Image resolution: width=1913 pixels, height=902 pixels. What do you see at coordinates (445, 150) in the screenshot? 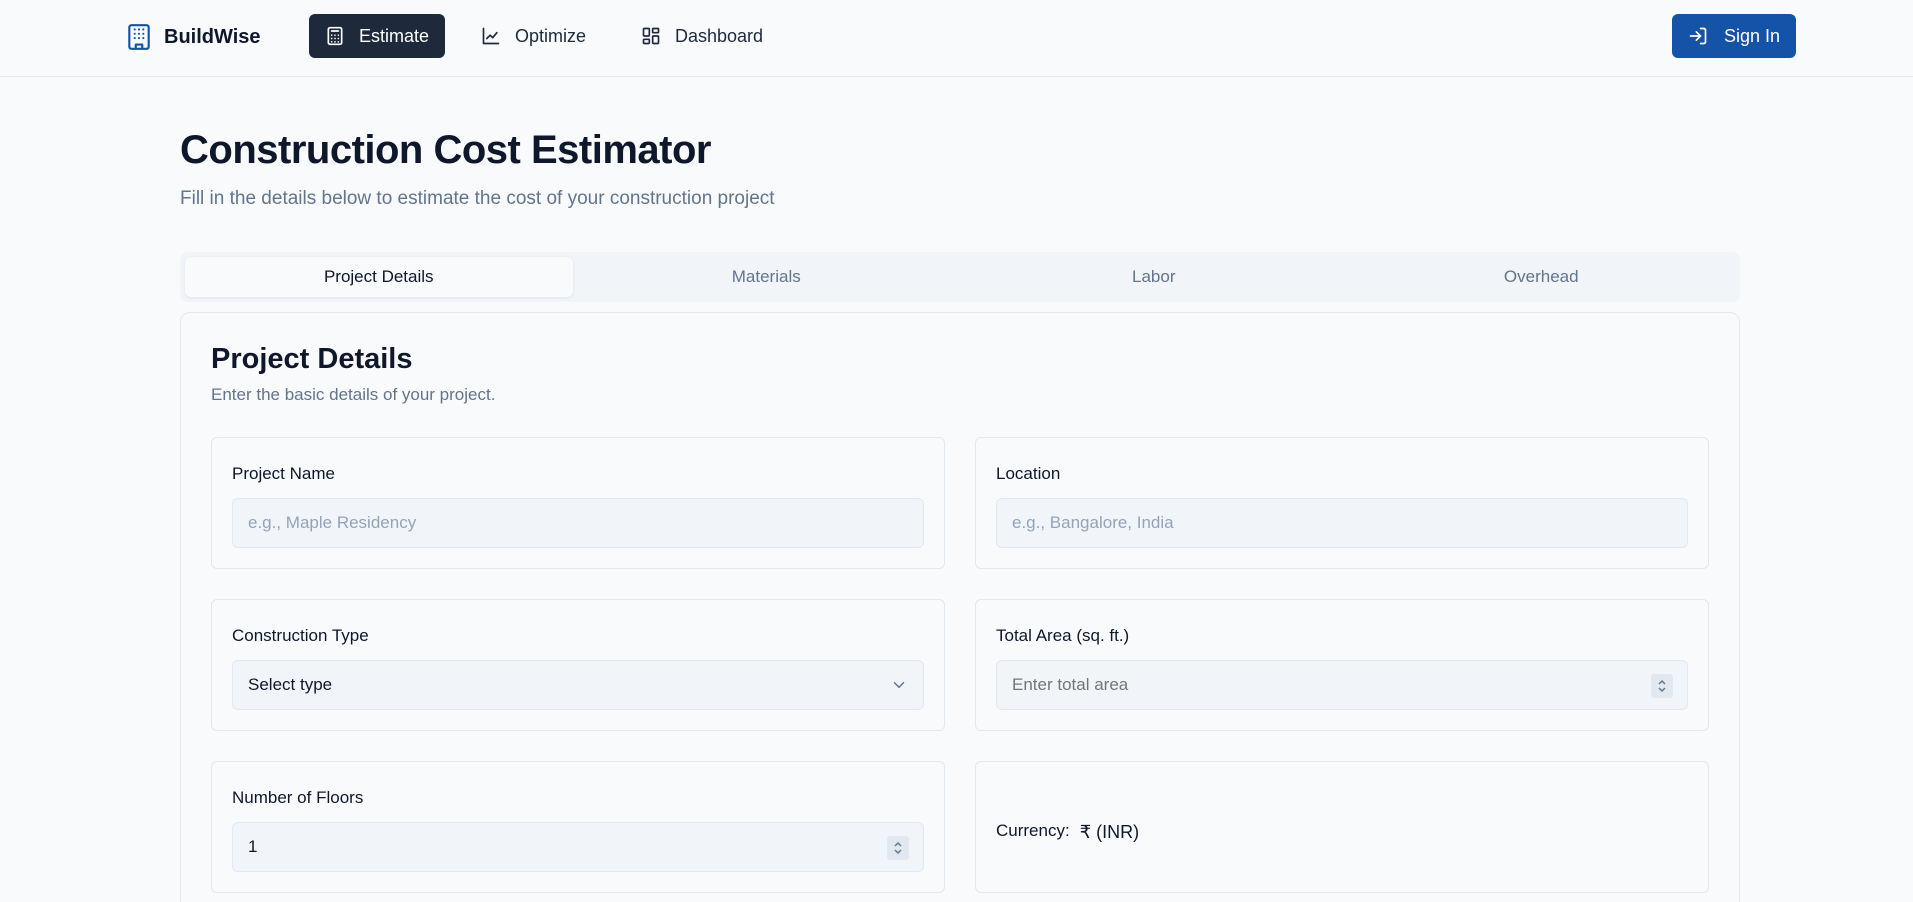
I see `page-title: Construction Cost Estimator` at bounding box center [445, 150].